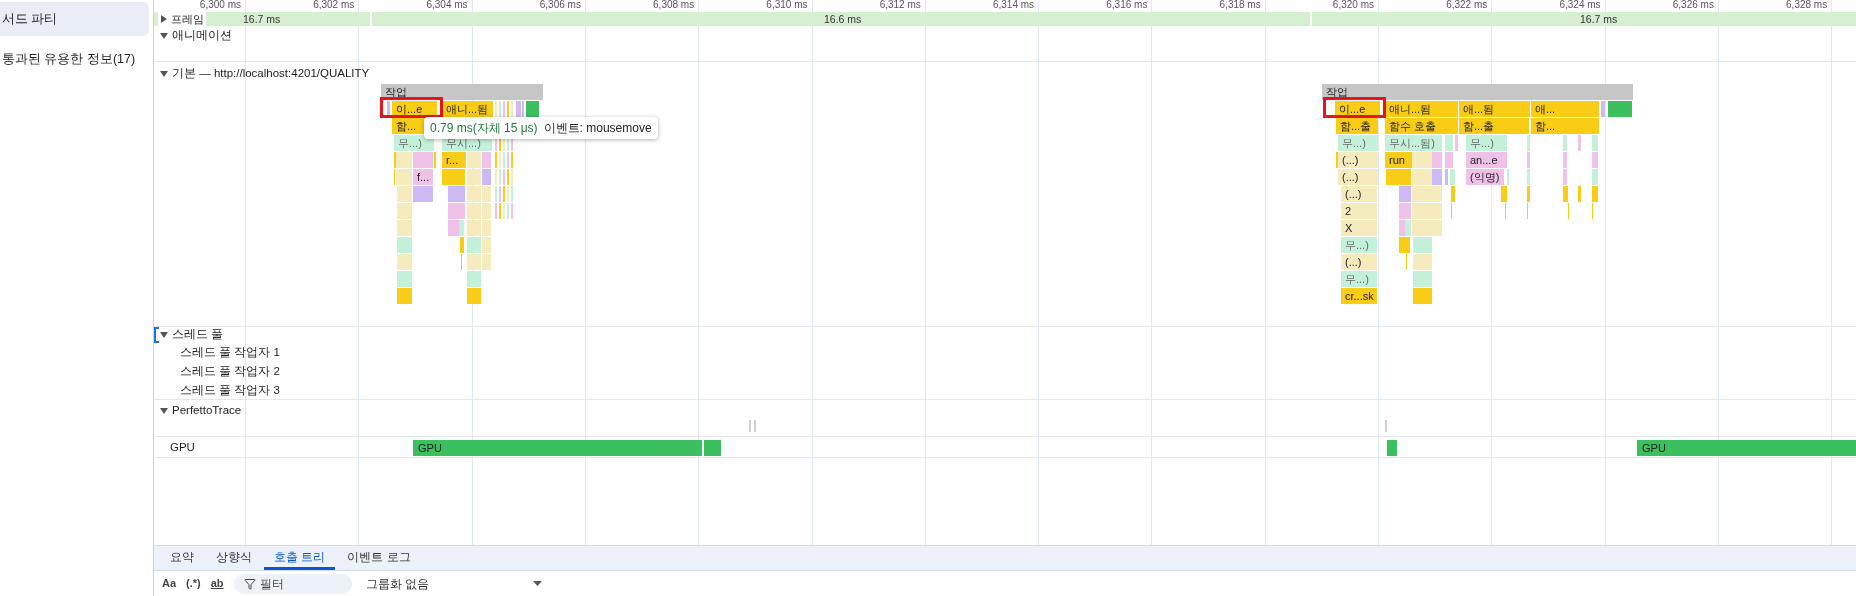 The image size is (1856, 596). I want to click on track-title: 스레드 풀 작업자 3, so click(1005, 390).